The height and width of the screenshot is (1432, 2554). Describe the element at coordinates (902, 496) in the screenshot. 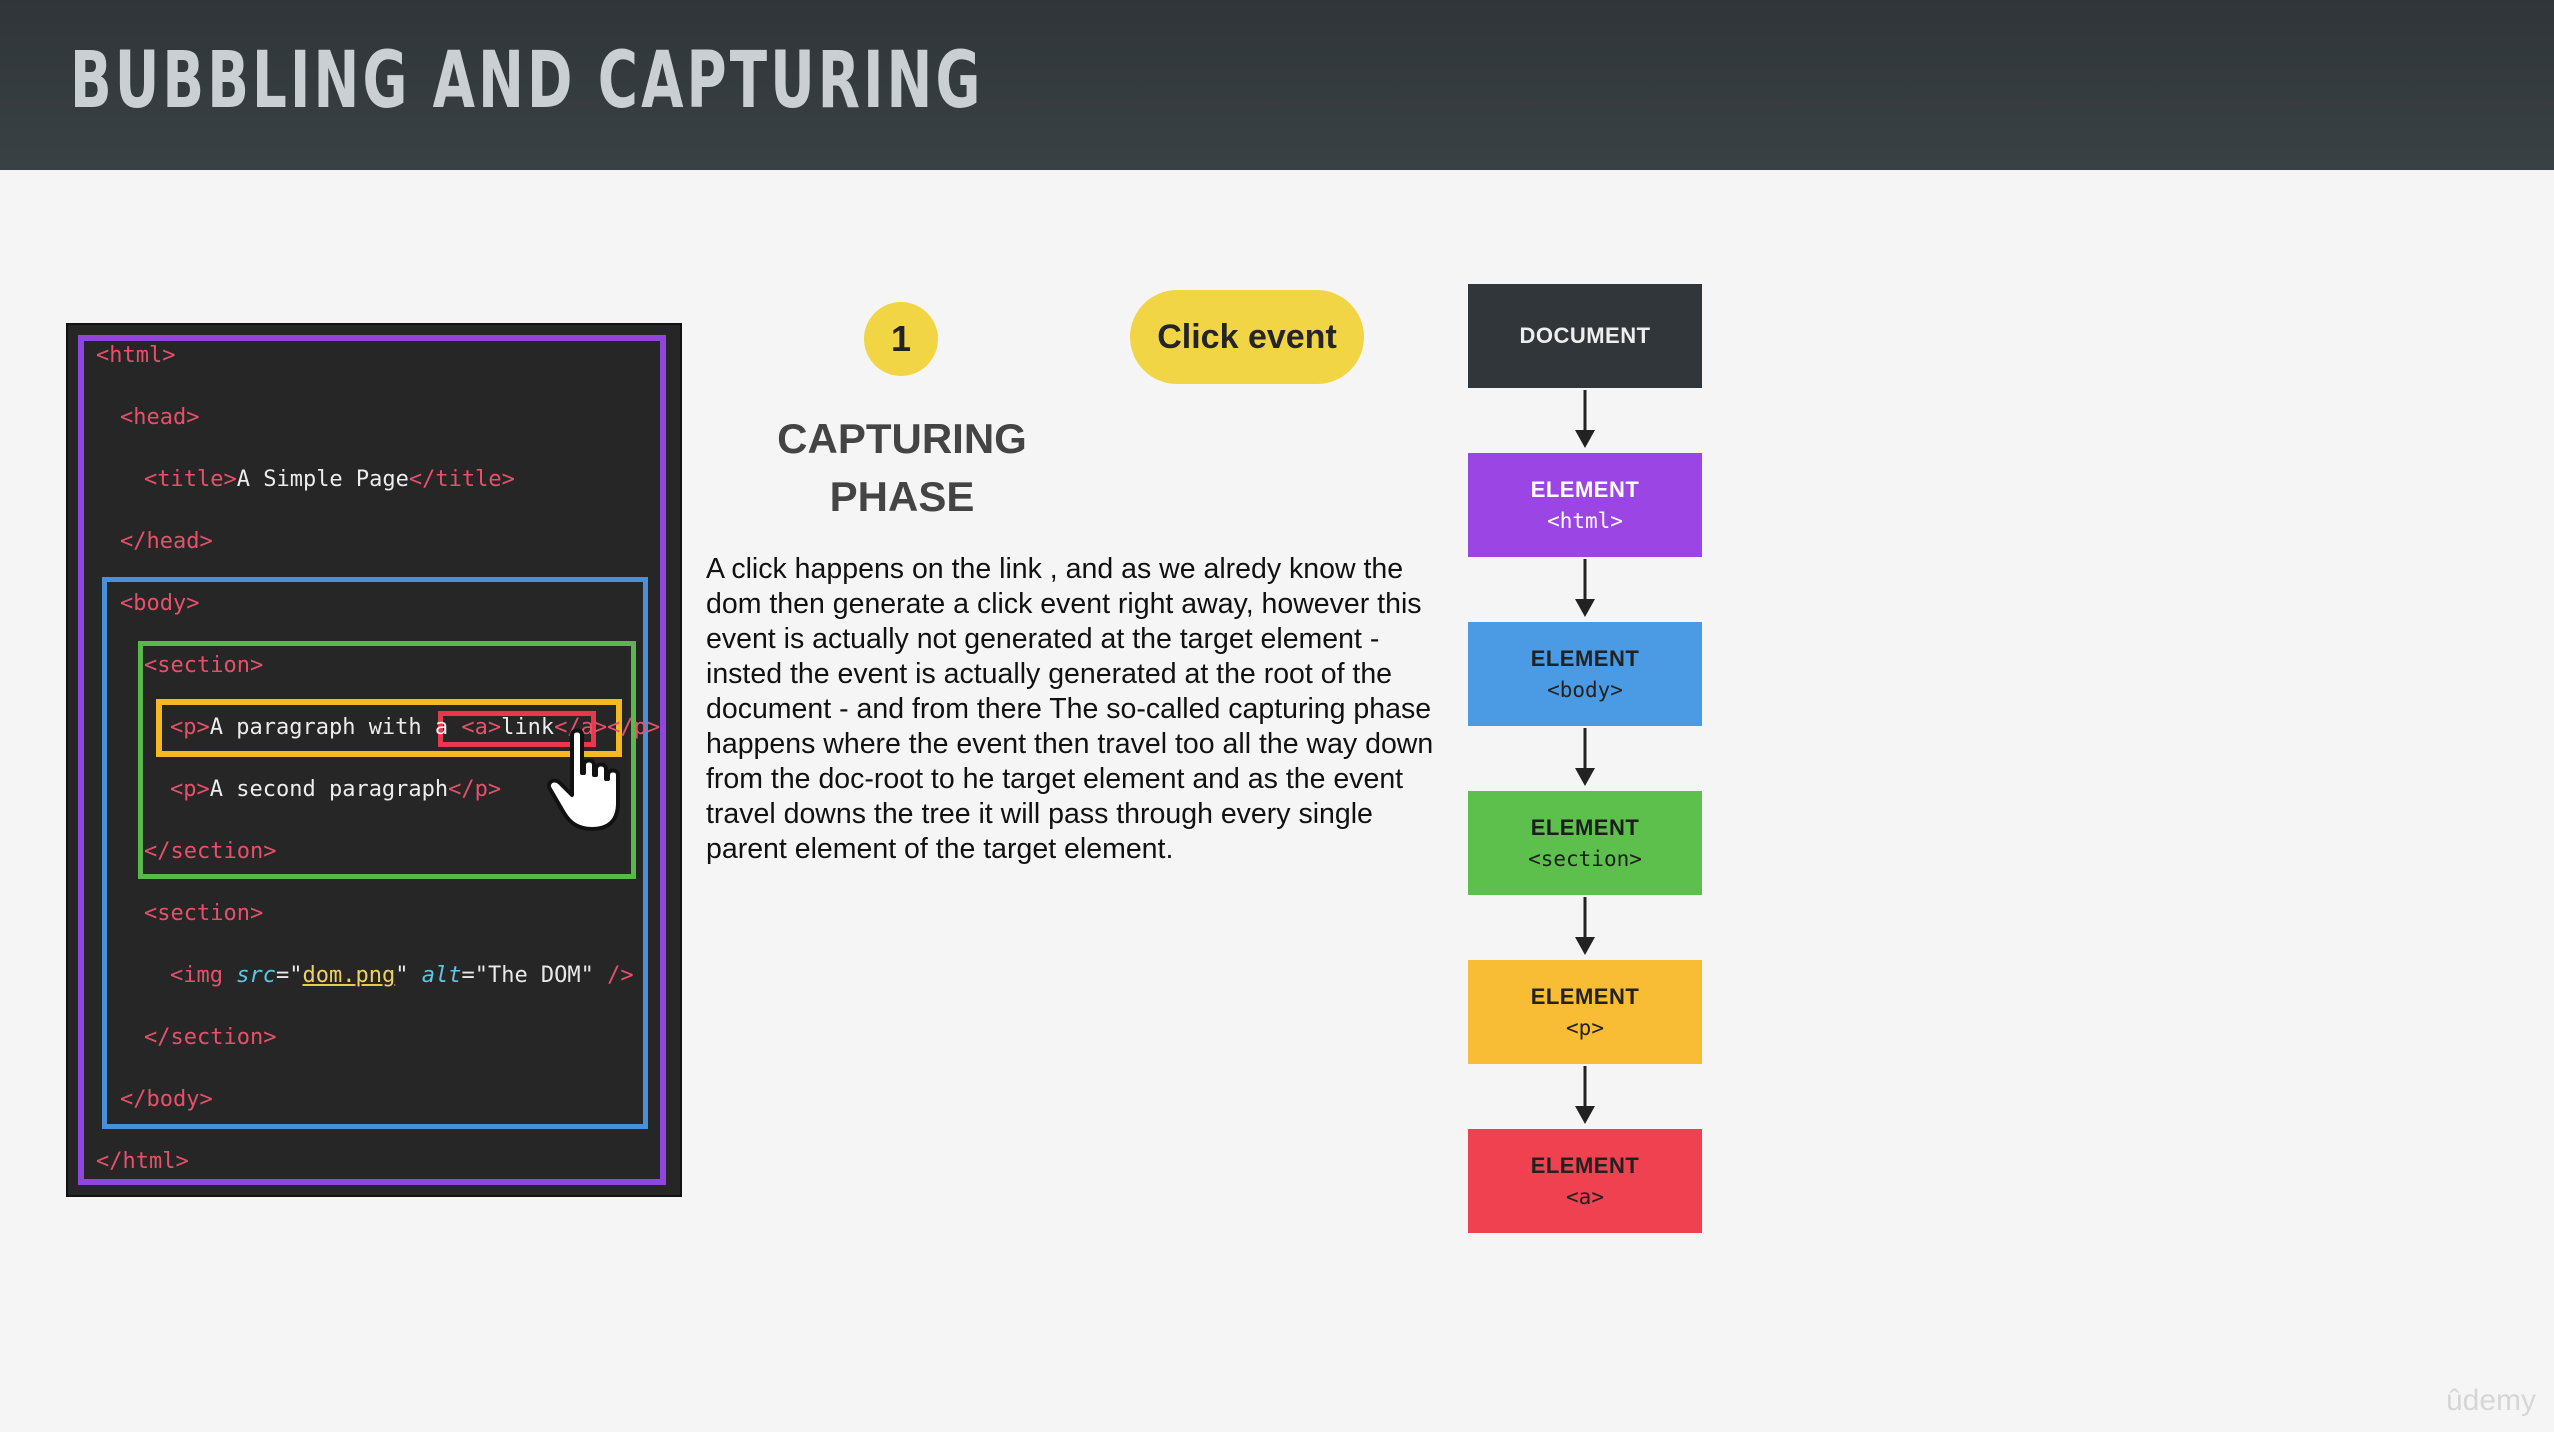

I see `phase-heading-line2: PHASE` at that location.